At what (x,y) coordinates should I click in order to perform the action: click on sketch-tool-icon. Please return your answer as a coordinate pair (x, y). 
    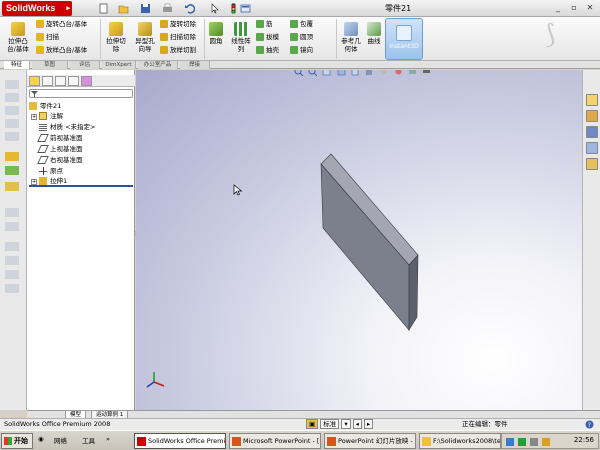
    Looking at the image, I should click on (12, 84).